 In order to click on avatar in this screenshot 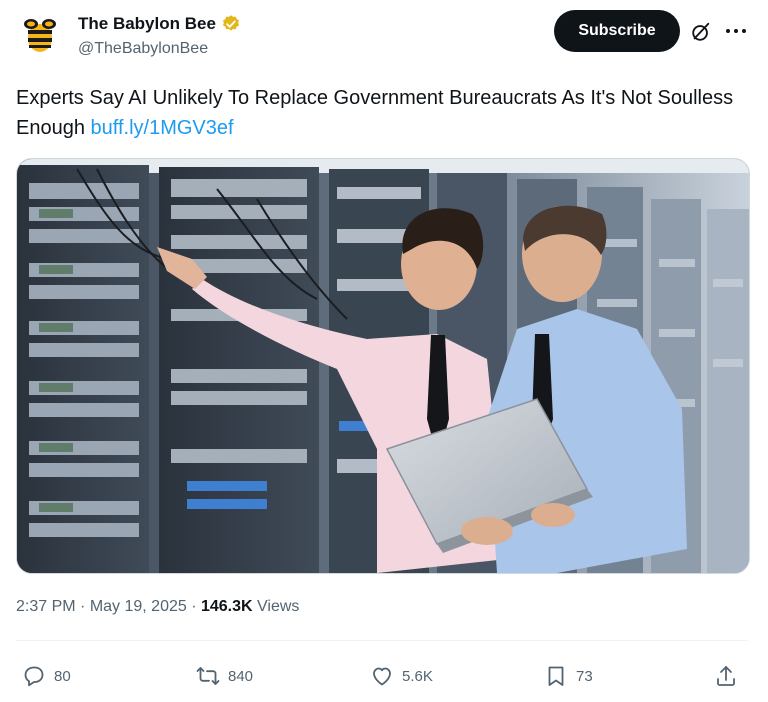, I will do `click(40, 36)`.